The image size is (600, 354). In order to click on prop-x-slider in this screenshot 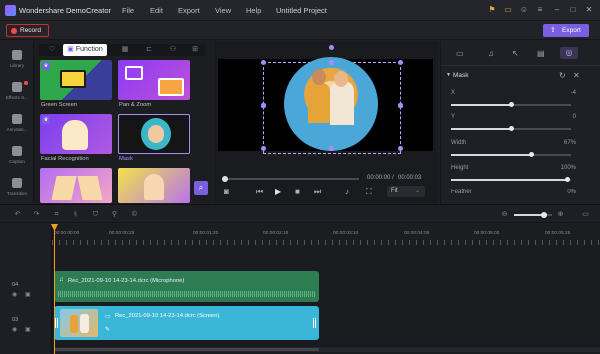, I will do `click(511, 104)`.